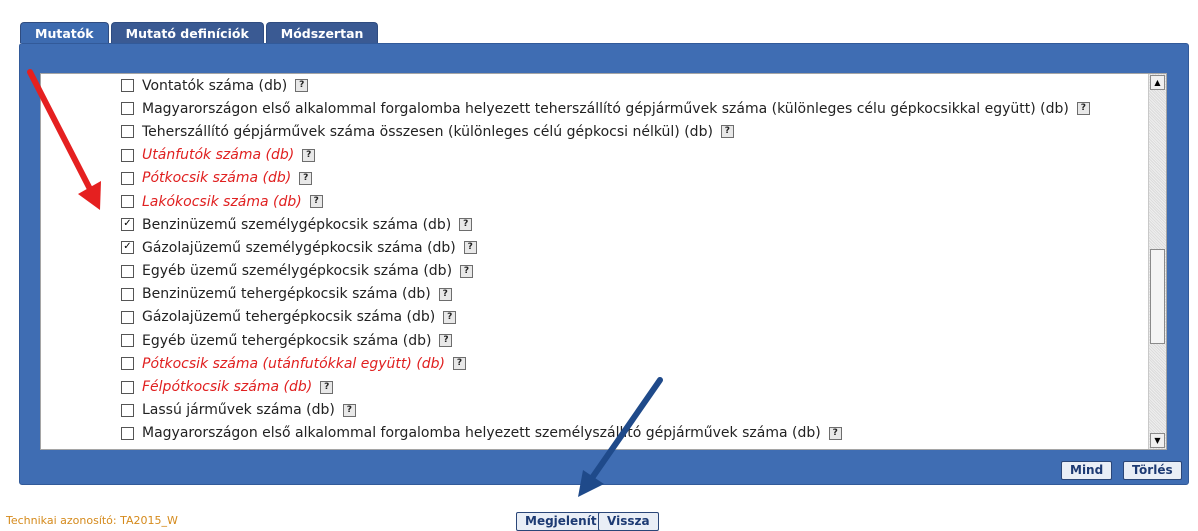 This screenshot has width=1198, height=531. Describe the element at coordinates (633, 410) in the screenshot. I see `indicator-row: Lassú járművek száma (db)?` at that location.